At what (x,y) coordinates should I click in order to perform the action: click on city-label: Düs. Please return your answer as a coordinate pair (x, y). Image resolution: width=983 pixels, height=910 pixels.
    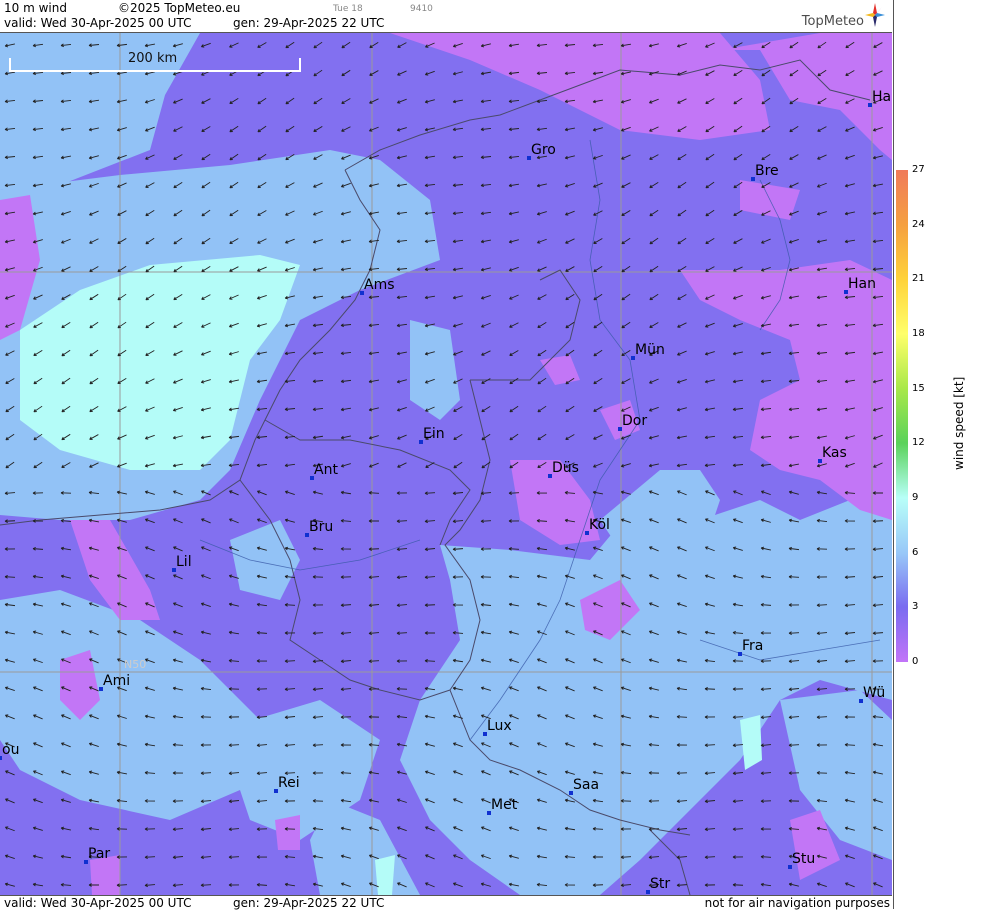
    Looking at the image, I should click on (565, 468).